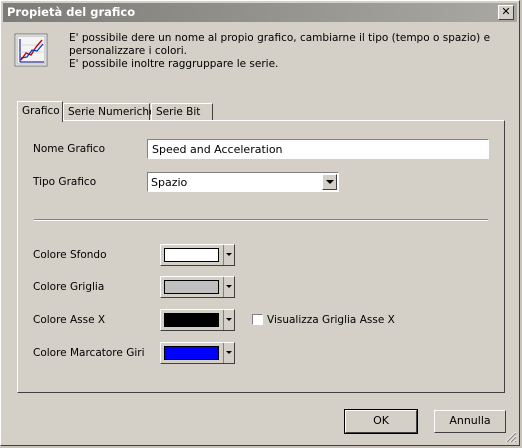 Image resolution: width=522 pixels, height=448 pixels. What do you see at coordinates (182, 111) in the screenshot?
I see `tab-serie-bit: Serie Bit` at bounding box center [182, 111].